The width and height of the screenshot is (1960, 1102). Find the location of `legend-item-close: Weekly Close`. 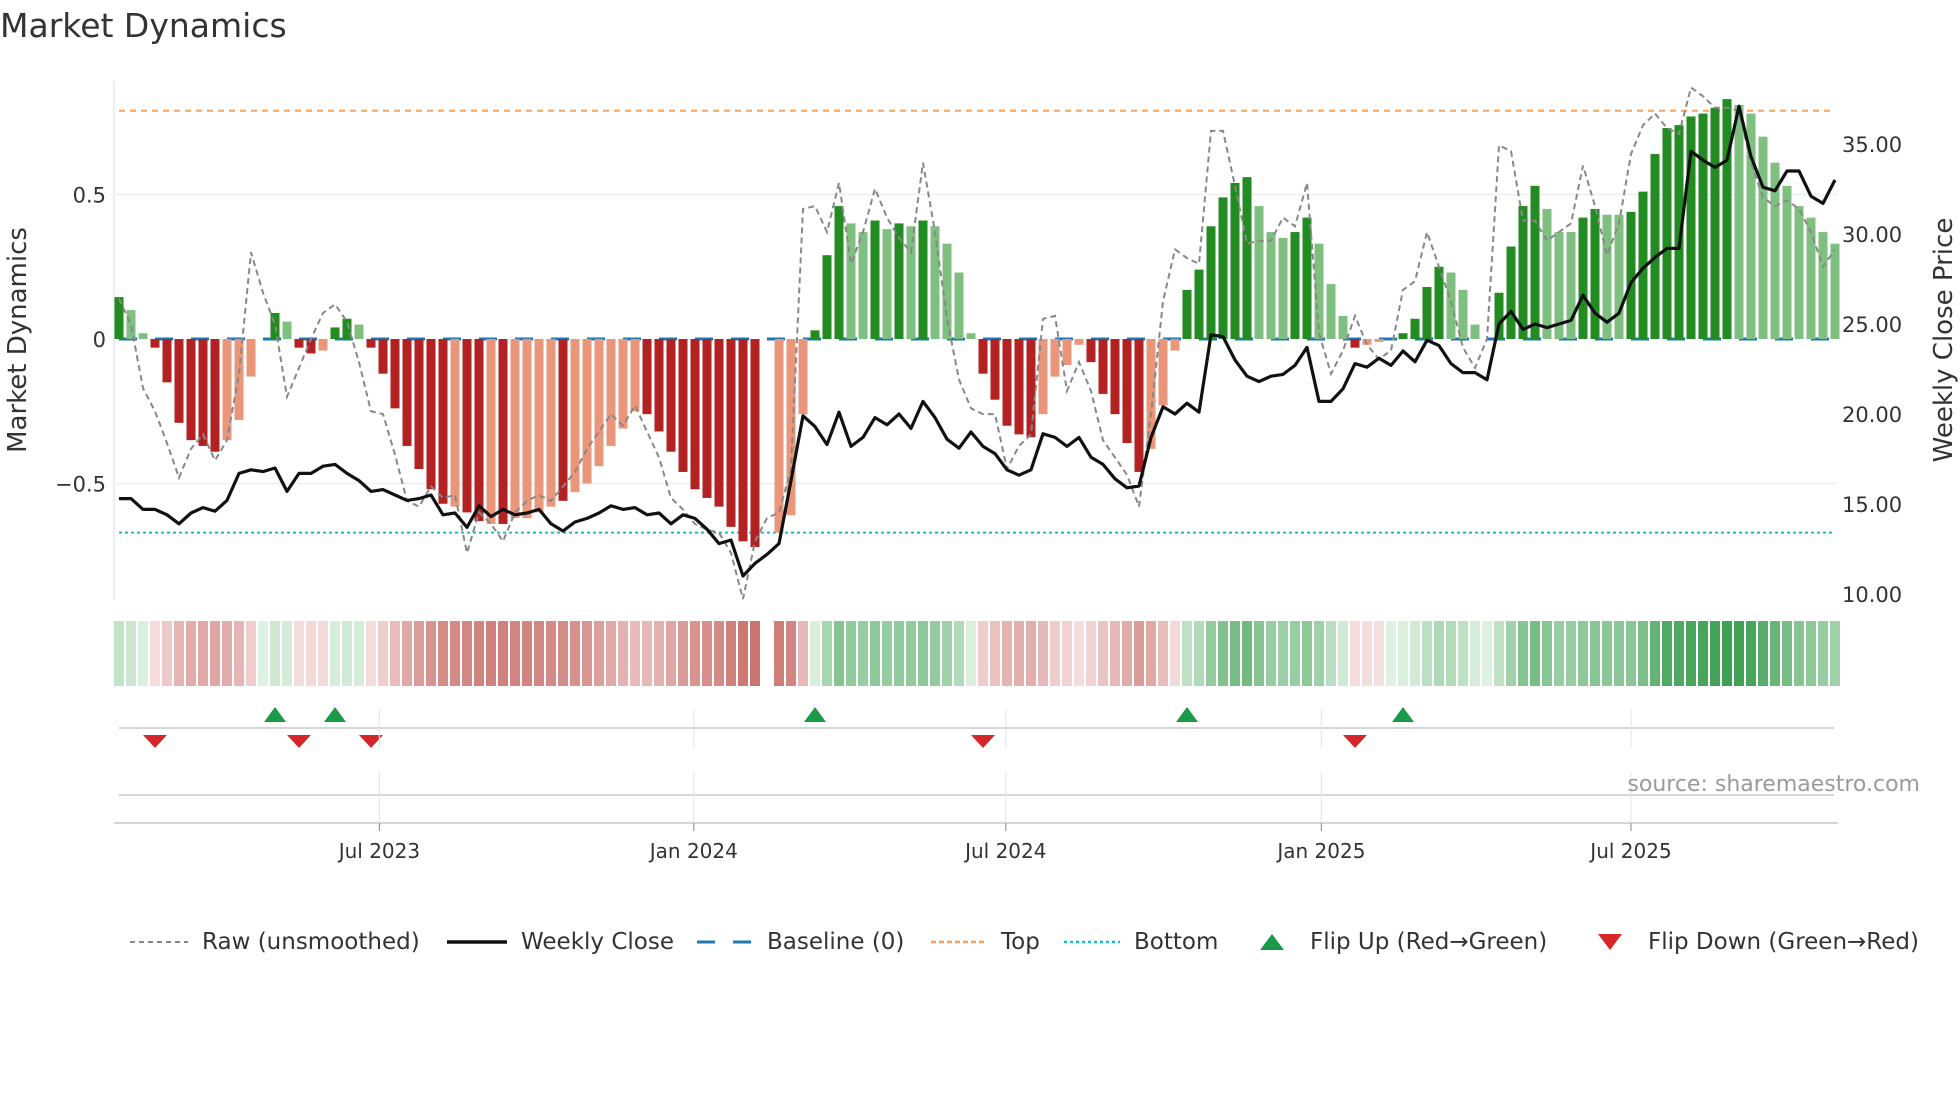

legend-item-close: Weekly Close is located at coordinates (560, 942).